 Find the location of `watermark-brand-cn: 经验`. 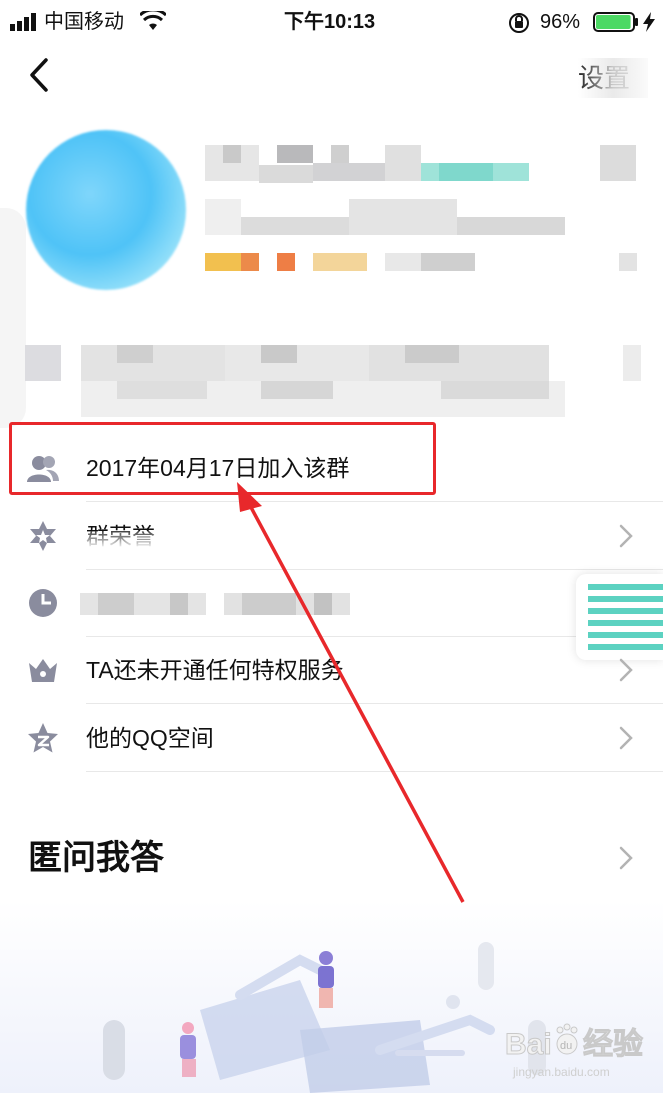

watermark-brand-cn: 经验 is located at coordinates (613, 1044).